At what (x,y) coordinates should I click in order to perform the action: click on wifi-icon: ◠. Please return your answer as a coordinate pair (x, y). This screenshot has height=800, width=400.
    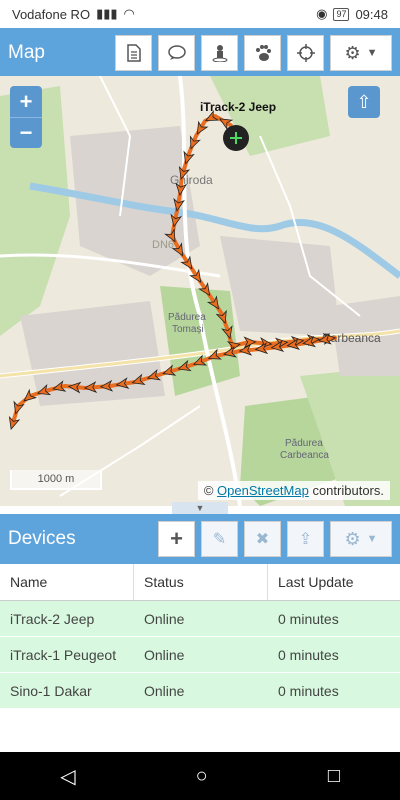
    Looking at the image, I should click on (129, 13).